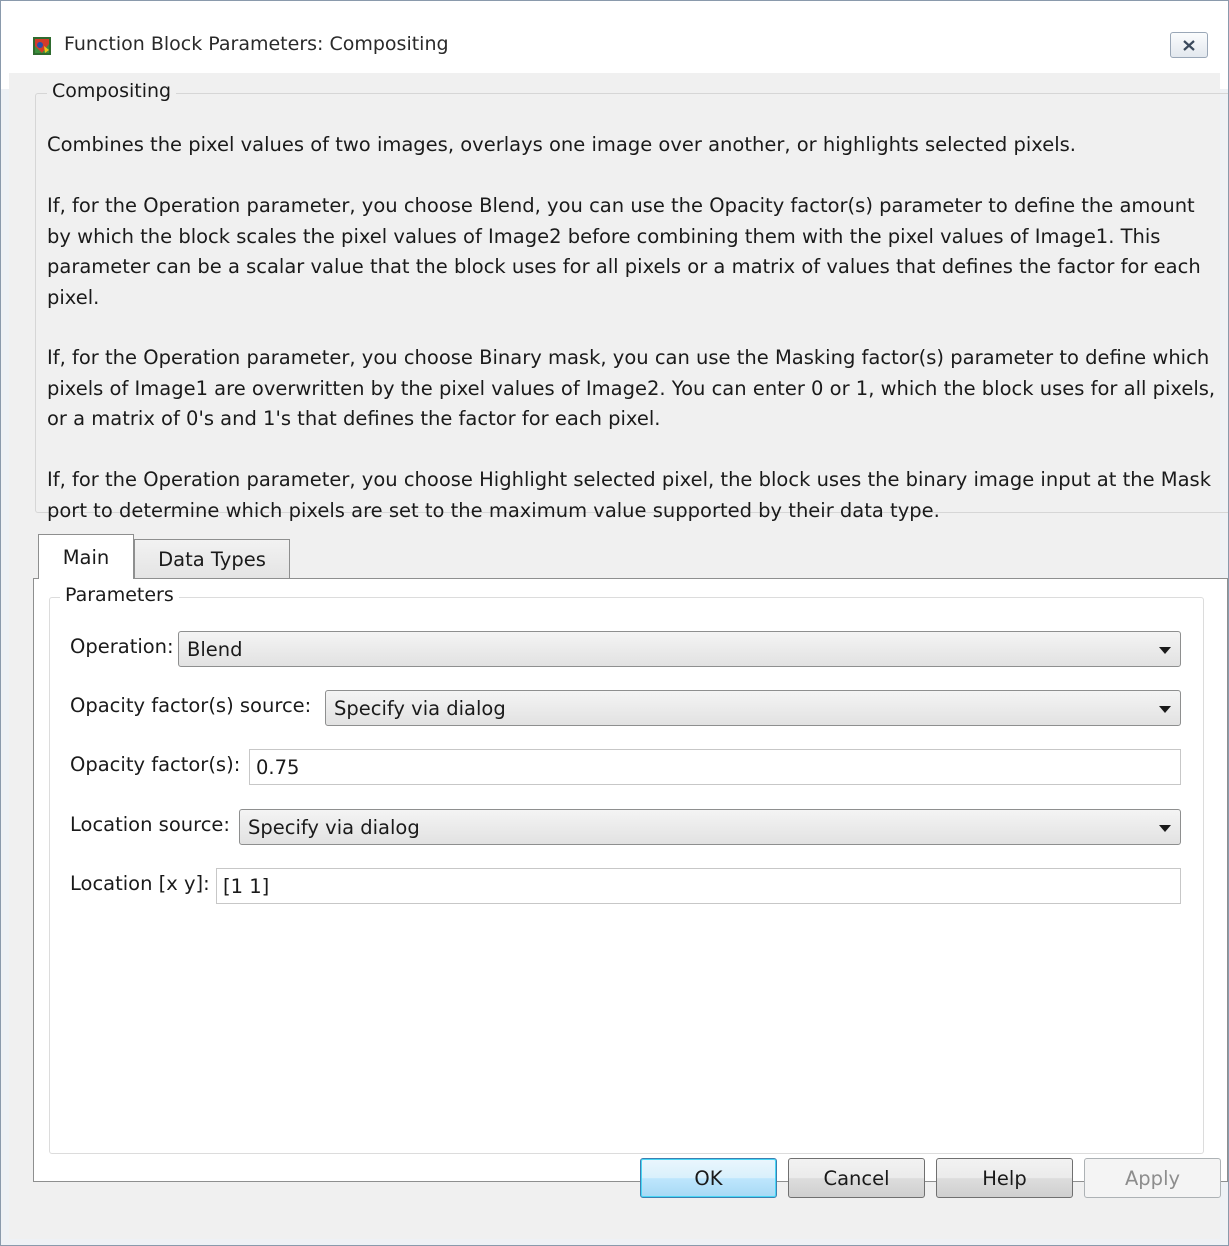 Image resolution: width=1229 pixels, height=1246 pixels. What do you see at coordinates (150, 824) in the screenshot?
I see `location-source-label: Location source:` at bounding box center [150, 824].